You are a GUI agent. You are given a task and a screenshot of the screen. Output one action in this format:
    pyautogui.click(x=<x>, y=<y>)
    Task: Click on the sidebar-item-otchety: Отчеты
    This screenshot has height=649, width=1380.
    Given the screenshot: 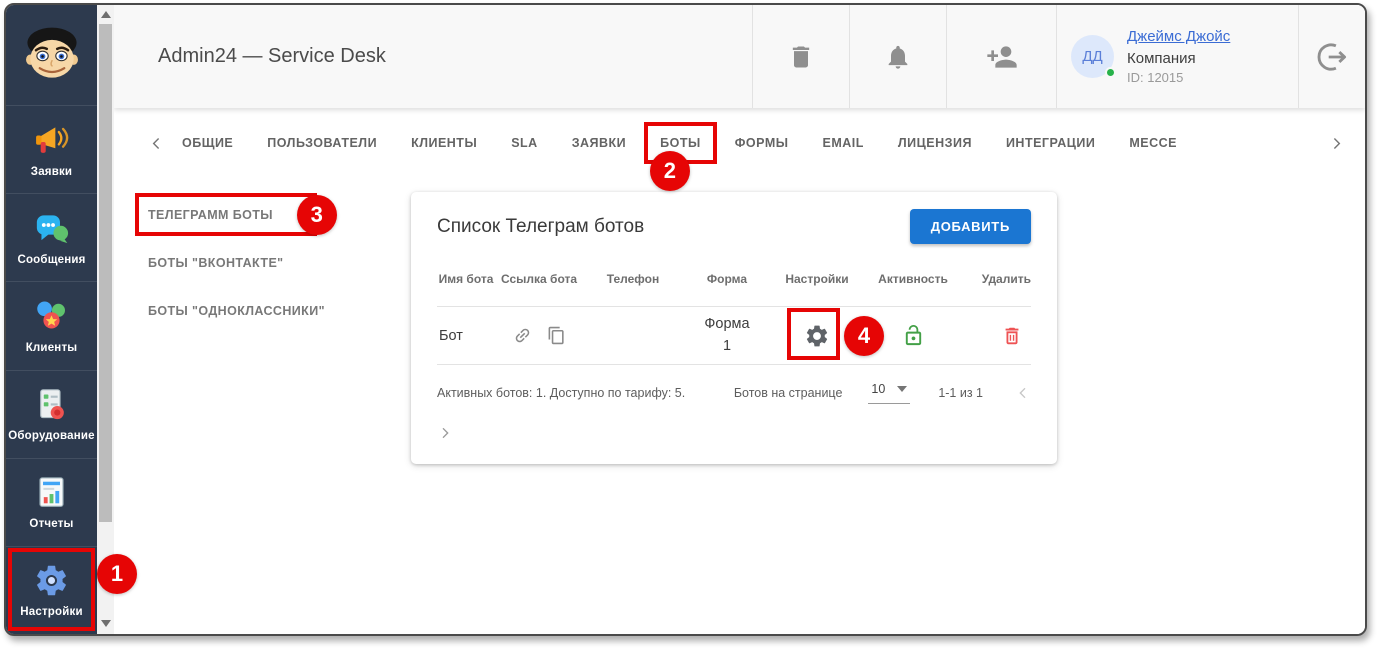 What is the action you would take?
    pyautogui.click(x=51, y=503)
    